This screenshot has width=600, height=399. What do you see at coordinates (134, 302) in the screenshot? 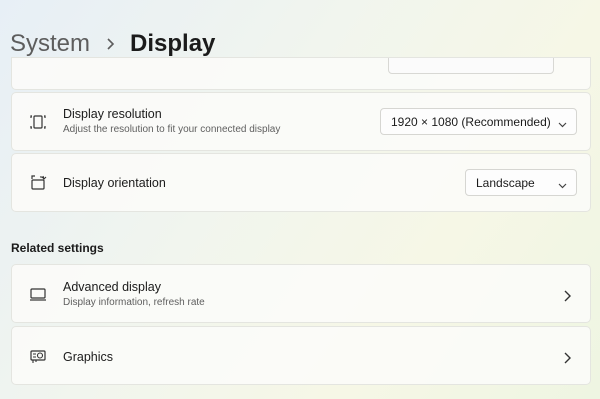
I see `advanced-display-description: Display information, refresh rate` at bounding box center [134, 302].